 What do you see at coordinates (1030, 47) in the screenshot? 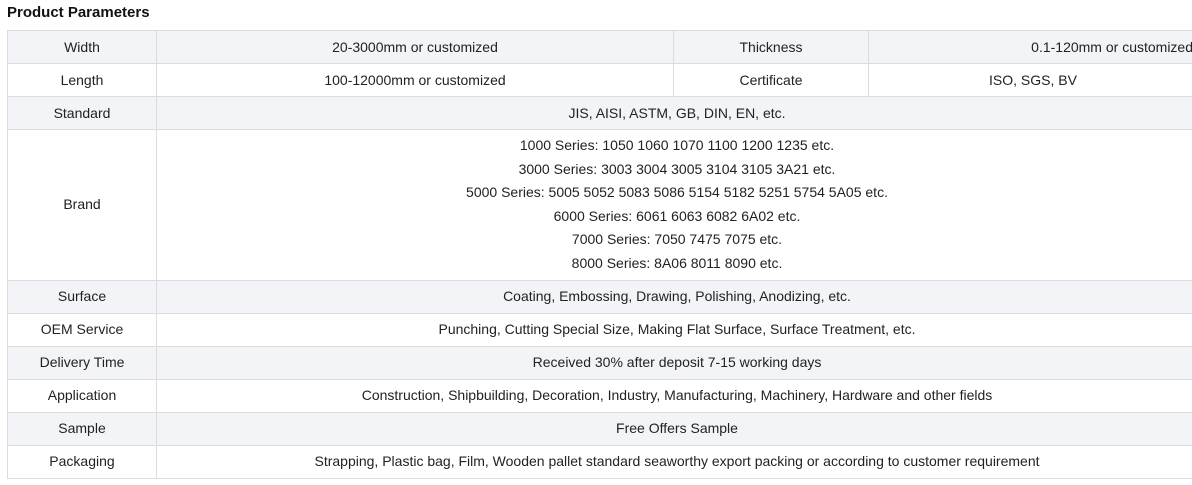
I see `row-value: 0.1-120mm or customized` at bounding box center [1030, 47].